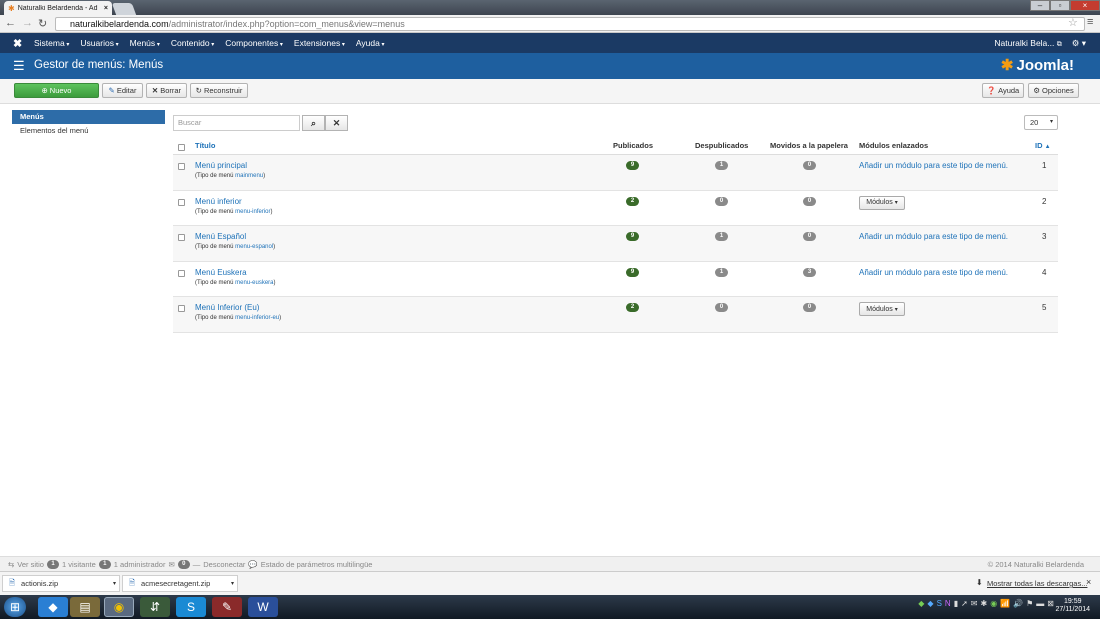 The width and height of the screenshot is (1100, 619). What do you see at coordinates (145, 43) in the screenshot?
I see `menu-menus: Menús` at bounding box center [145, 43].